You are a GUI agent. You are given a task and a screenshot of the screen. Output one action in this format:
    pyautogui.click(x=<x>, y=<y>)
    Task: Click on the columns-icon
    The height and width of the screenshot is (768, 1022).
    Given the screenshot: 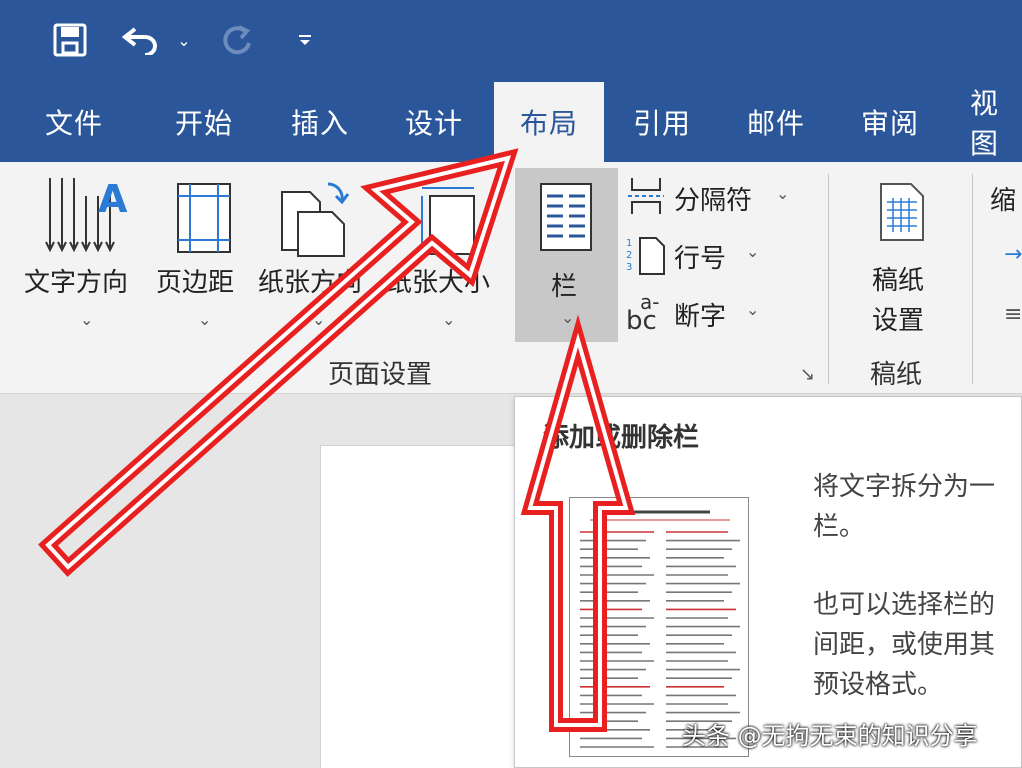 What is the action you would take?
    pyautogui.click(x=566, y=217)
    